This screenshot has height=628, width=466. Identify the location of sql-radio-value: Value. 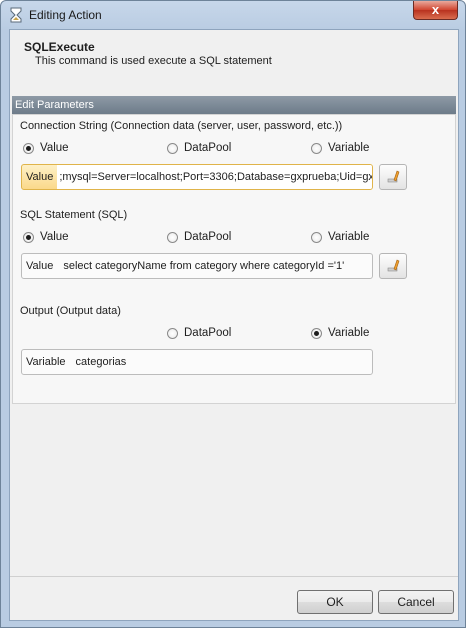
(46, 237).